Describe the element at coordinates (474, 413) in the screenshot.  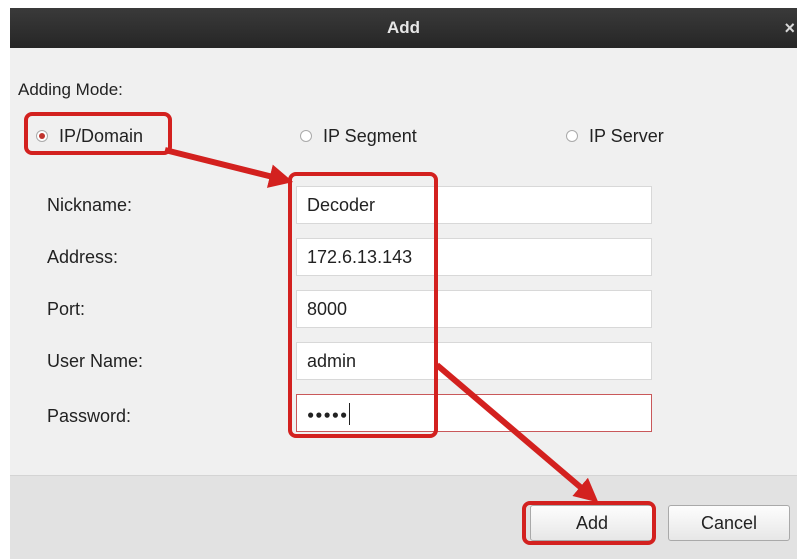
I see `password-field: ●●●●●` at that location.